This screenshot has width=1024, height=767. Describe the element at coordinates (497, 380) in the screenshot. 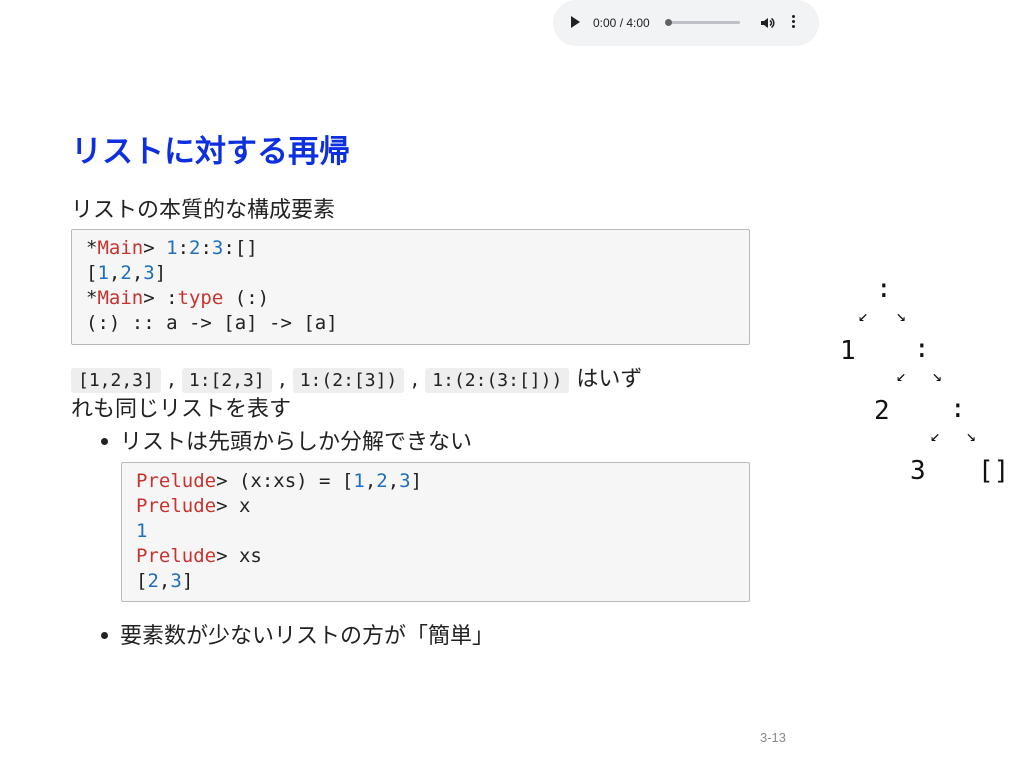

I see `inline-code: 1:(2:(3:[]))` at that location.